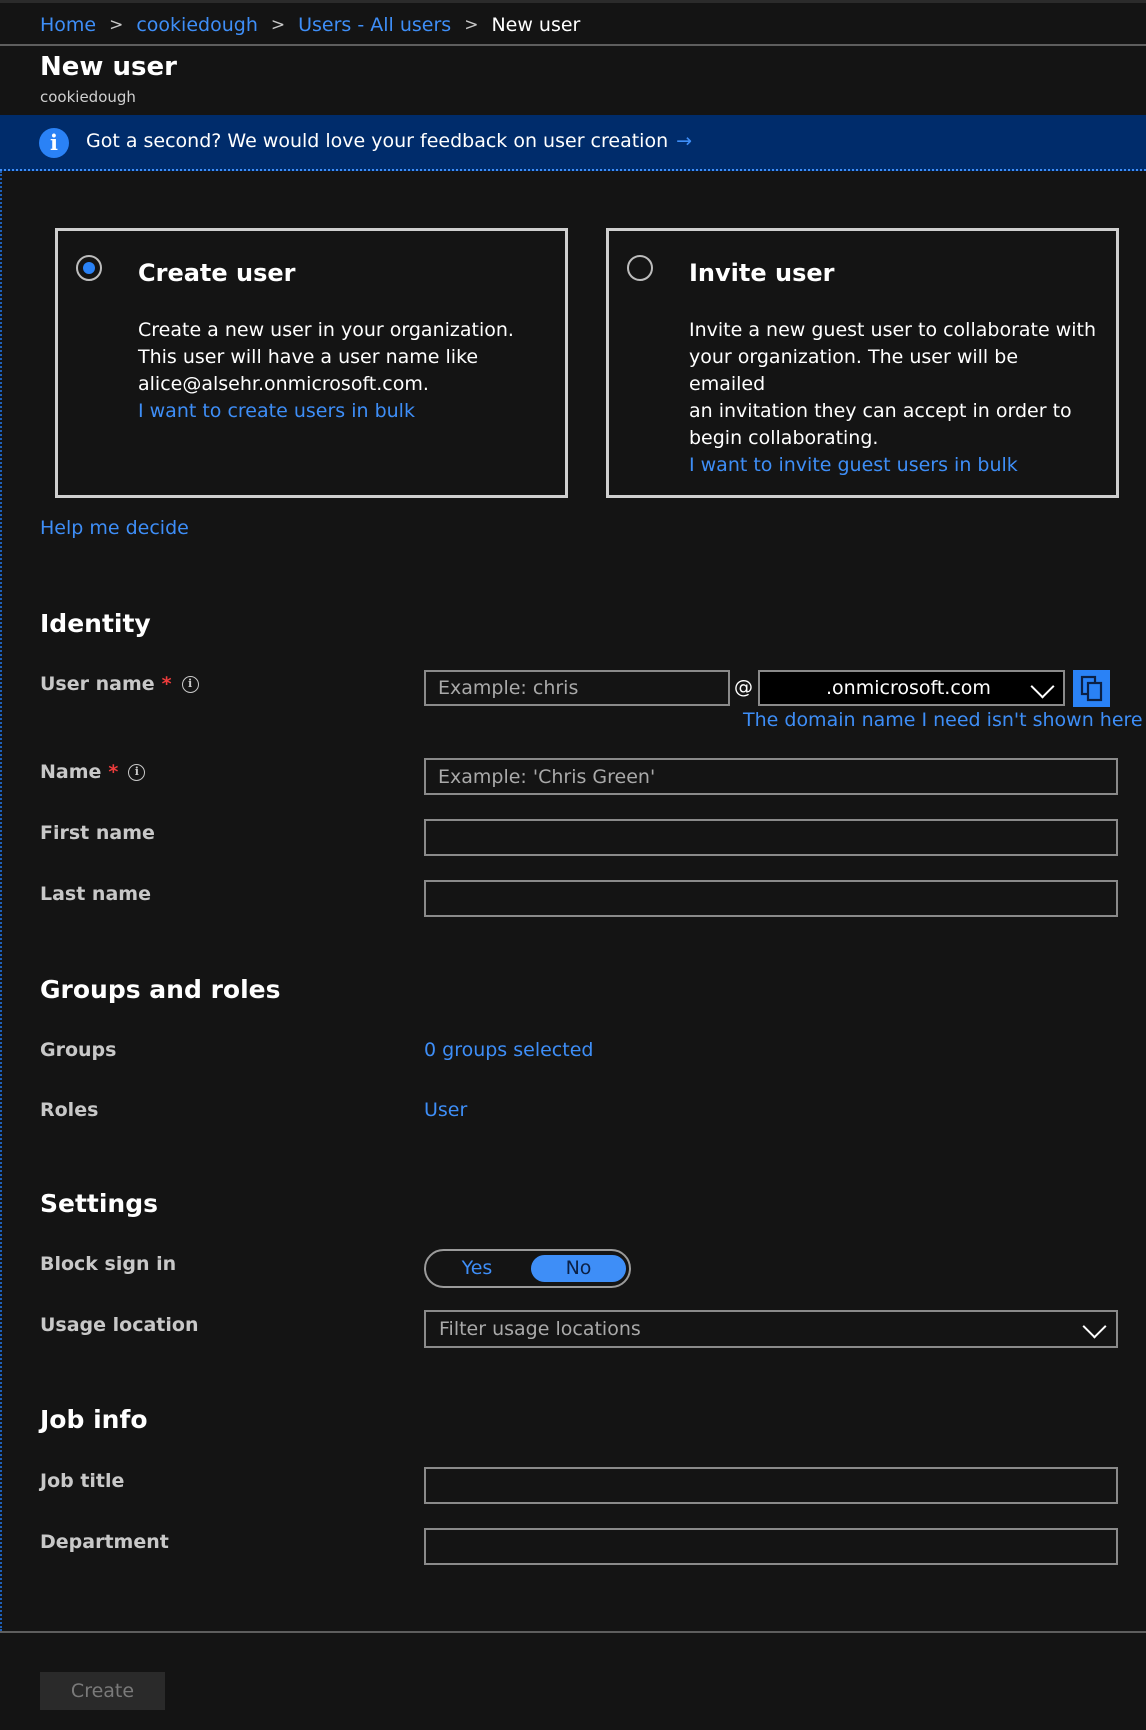 The height and width of the screenshot is (1730, 1146). What do you see at coordinates (69, 1110) in the screenshot?
I see `roles-label: Roles` at bounding box center [69, 1110].